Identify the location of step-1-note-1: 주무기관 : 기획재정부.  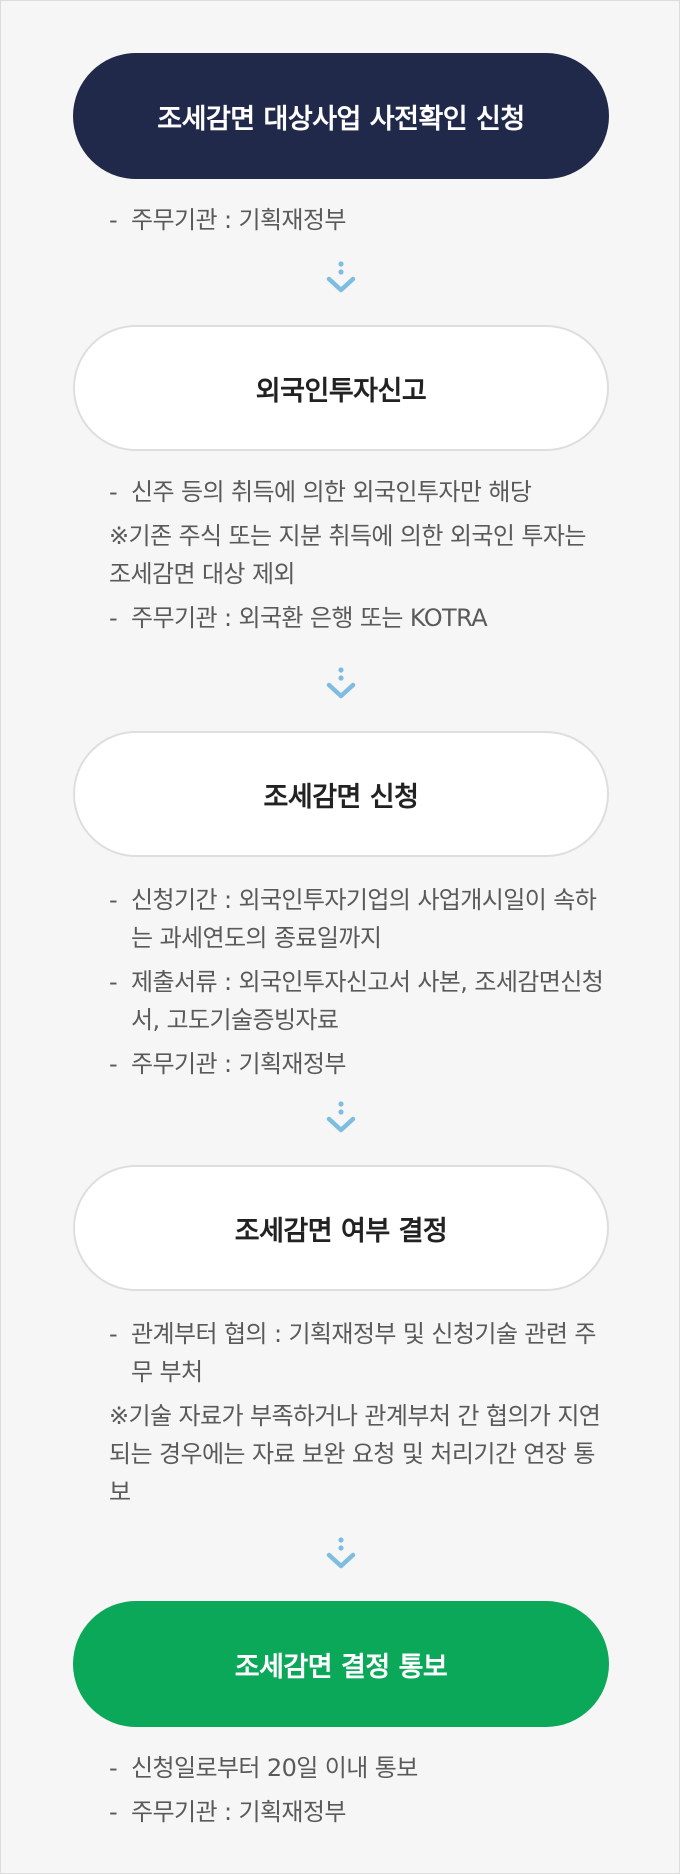
(359, 220).